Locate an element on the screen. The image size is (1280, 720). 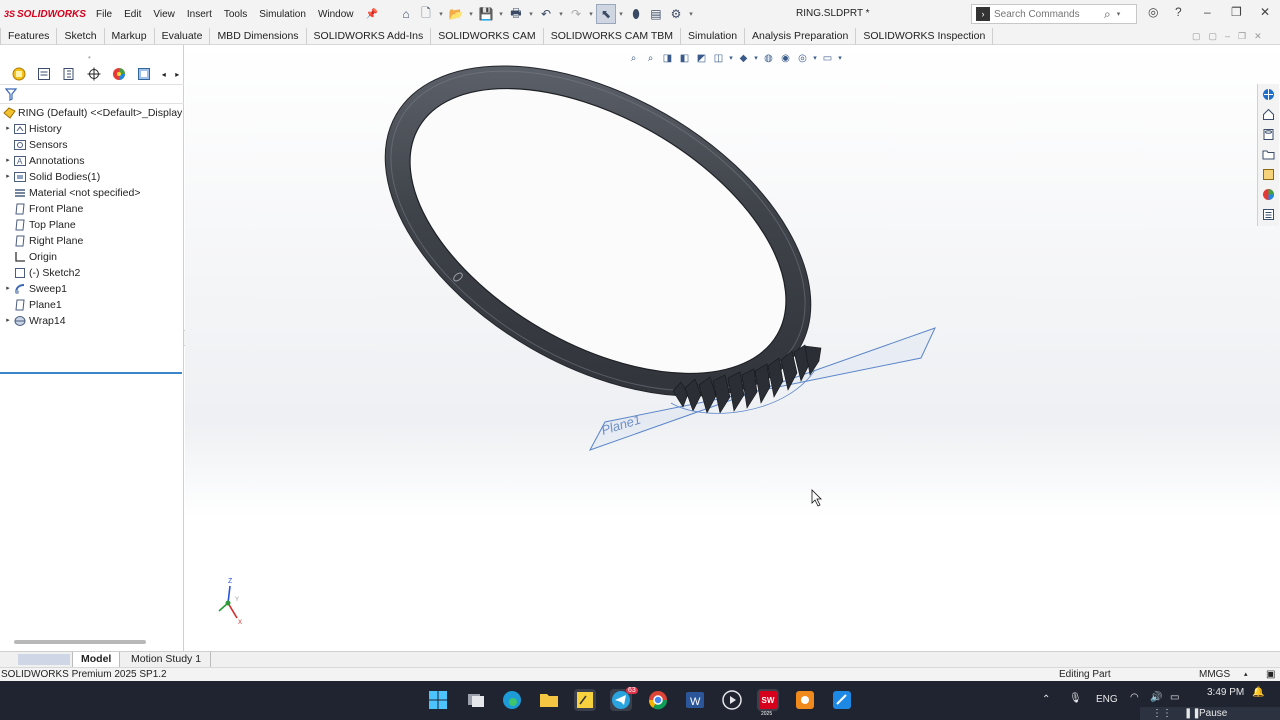
tab-features: Features is located at coordinates (29, 36).